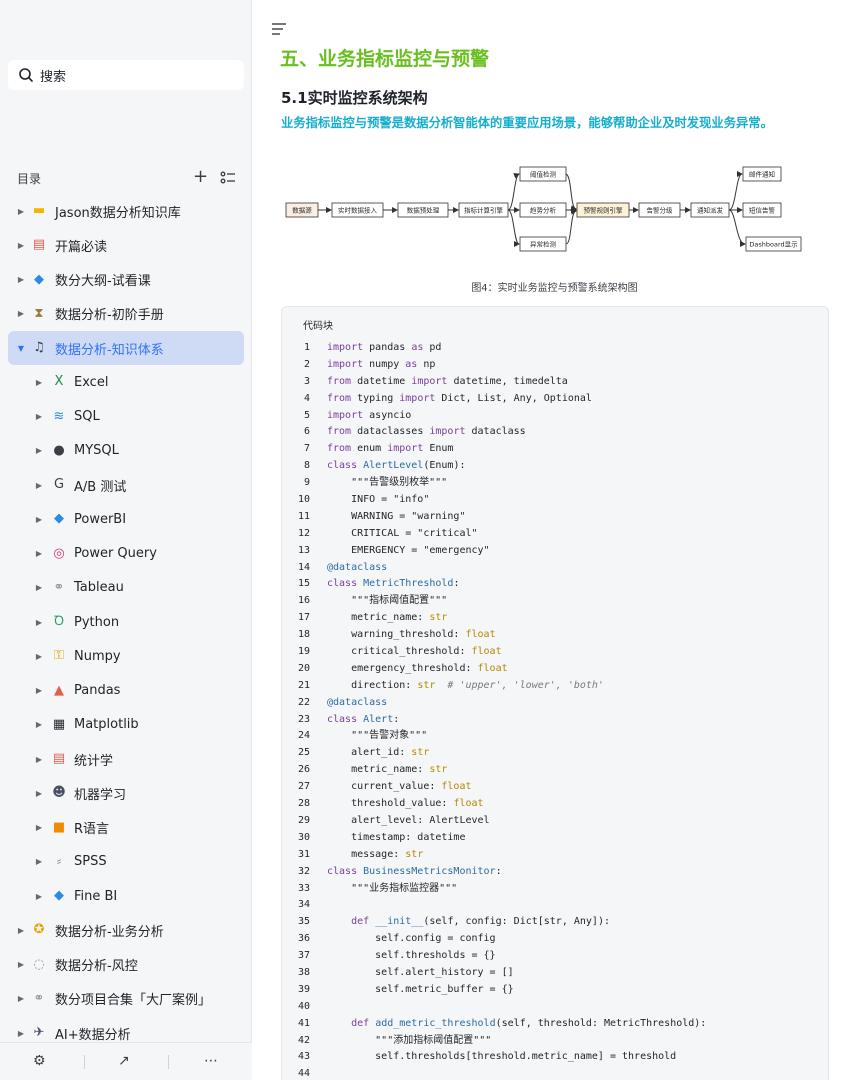  I want to click on code-line: 24 """告警对象""", so click(555, 736).